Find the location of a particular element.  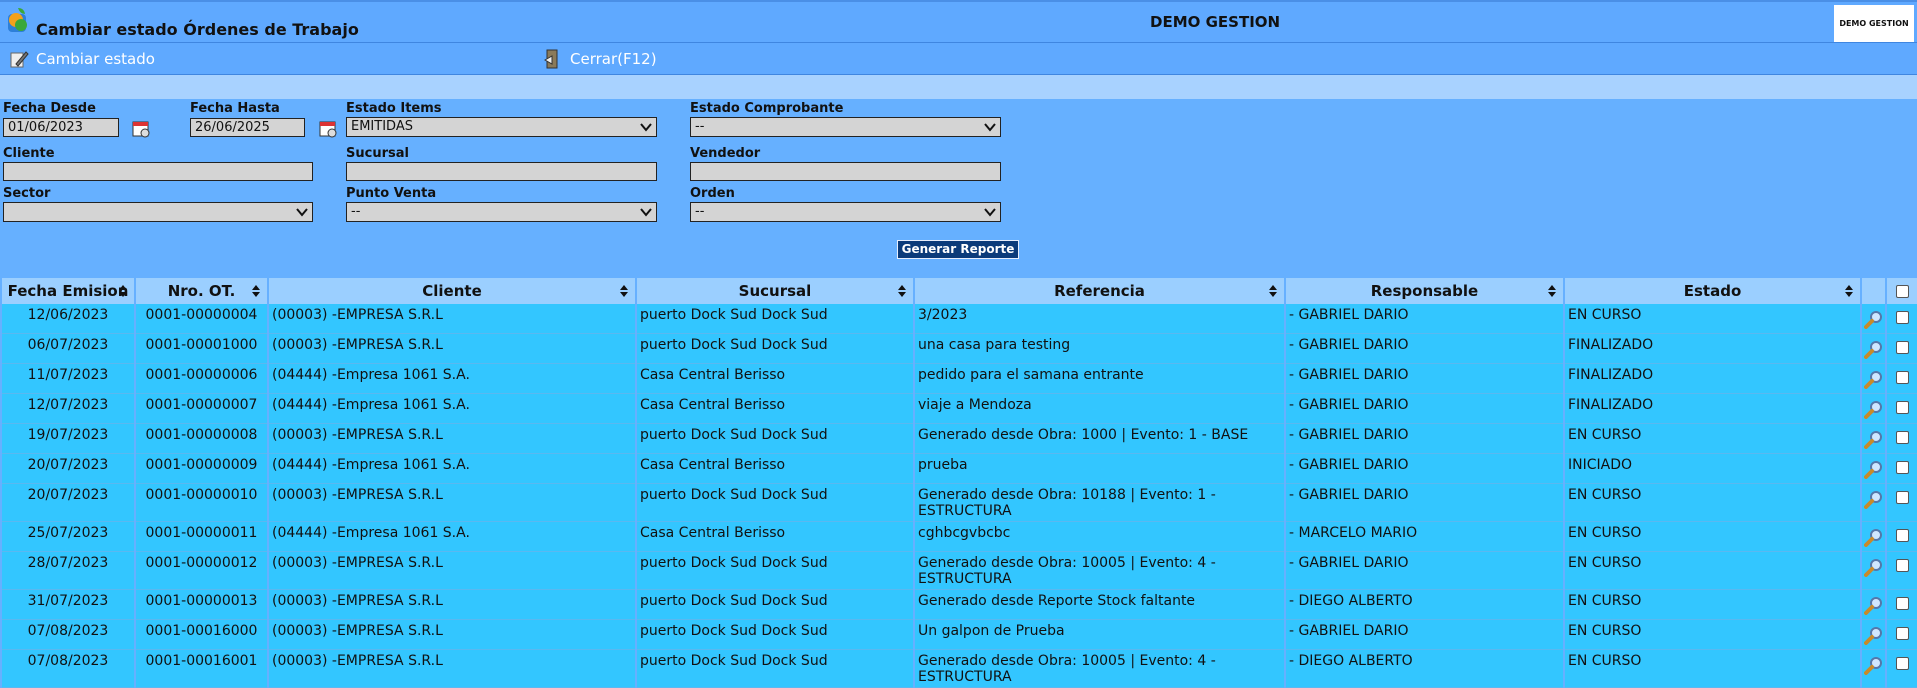

cell-nro: 0001-00016000 is located at coordinates (201, 634).